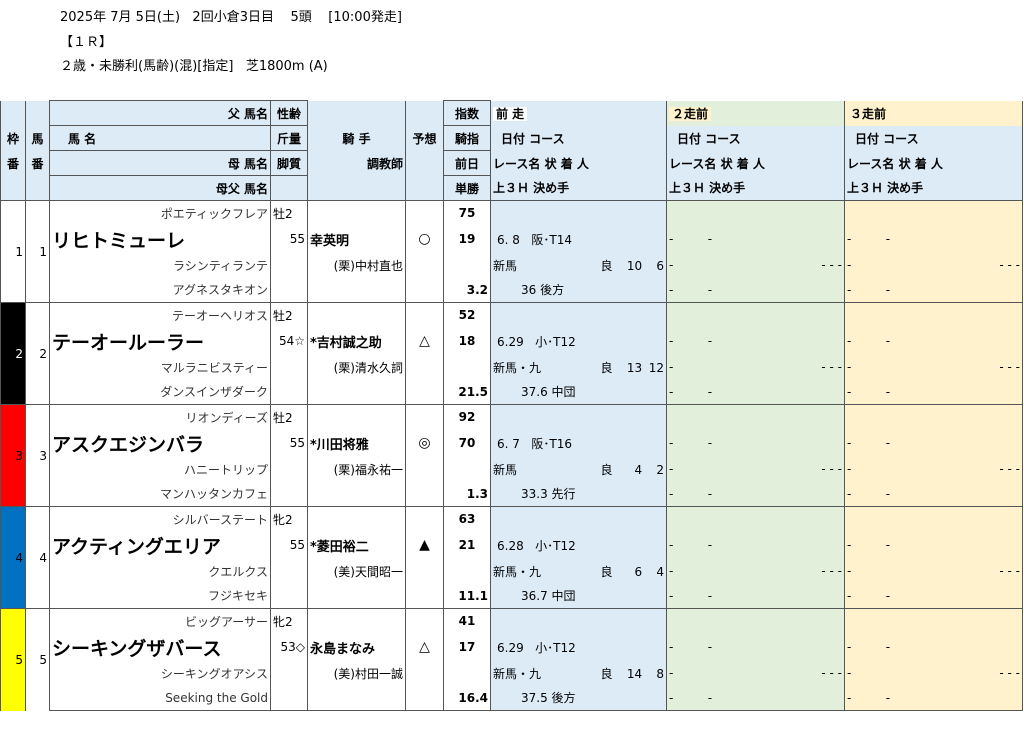 Image resolution: width=1024 pixels, height=755 pixels. Describe the element at coordinates (13, 138) in the screenshot. I see `col-waku: 枠` at that location.